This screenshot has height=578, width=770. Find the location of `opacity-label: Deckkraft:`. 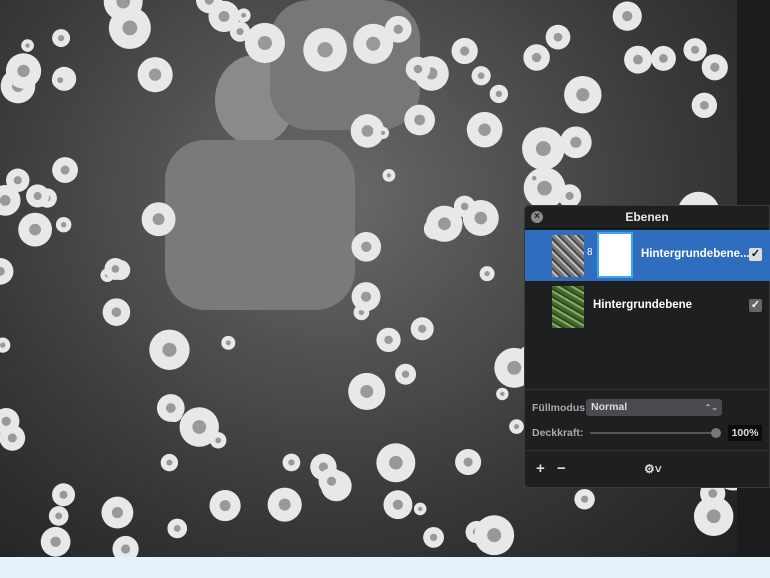

opacity-label: Deckkraft: is located at coordinates (558, 433).